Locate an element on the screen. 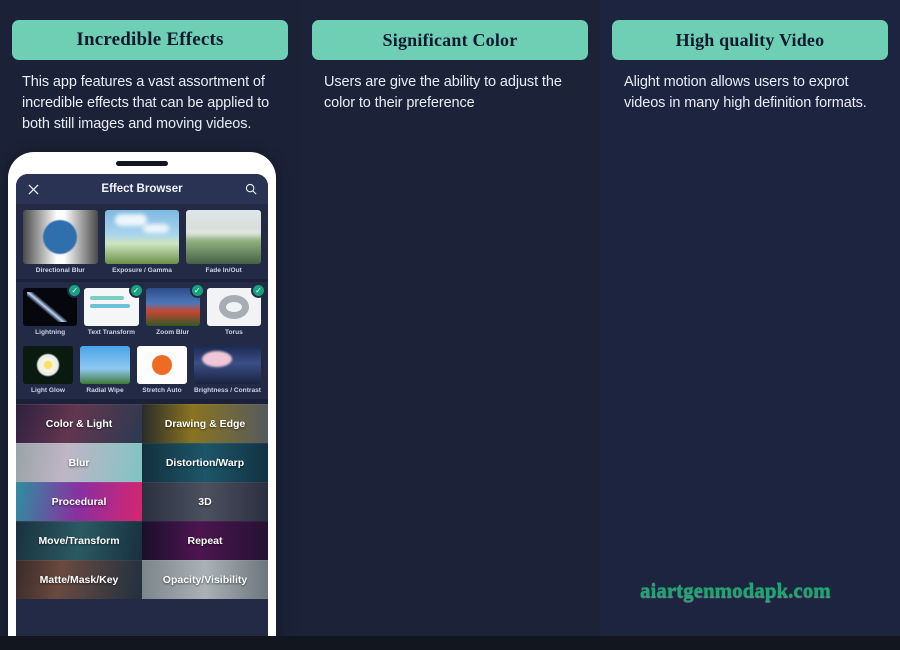 Image resolution: width=900 pixels, height=650 pixels. category-tile: Move/Transform is located at coordinates (79, 540).